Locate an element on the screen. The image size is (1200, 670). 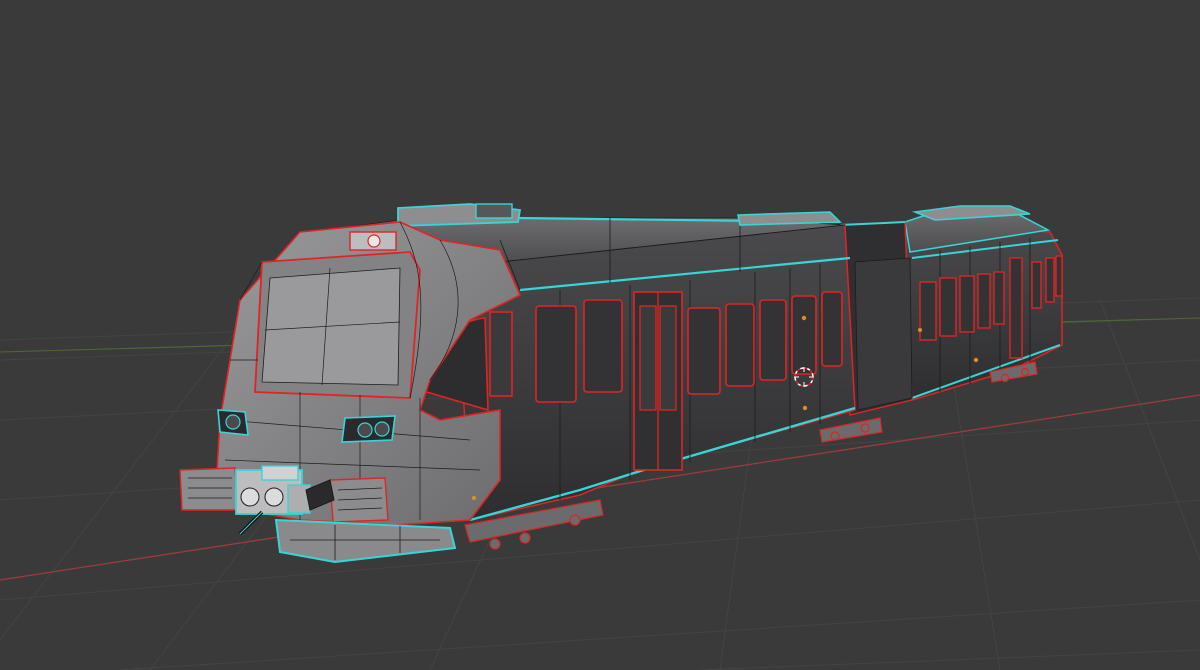
front-skirt is located at coordinates (365, 541).